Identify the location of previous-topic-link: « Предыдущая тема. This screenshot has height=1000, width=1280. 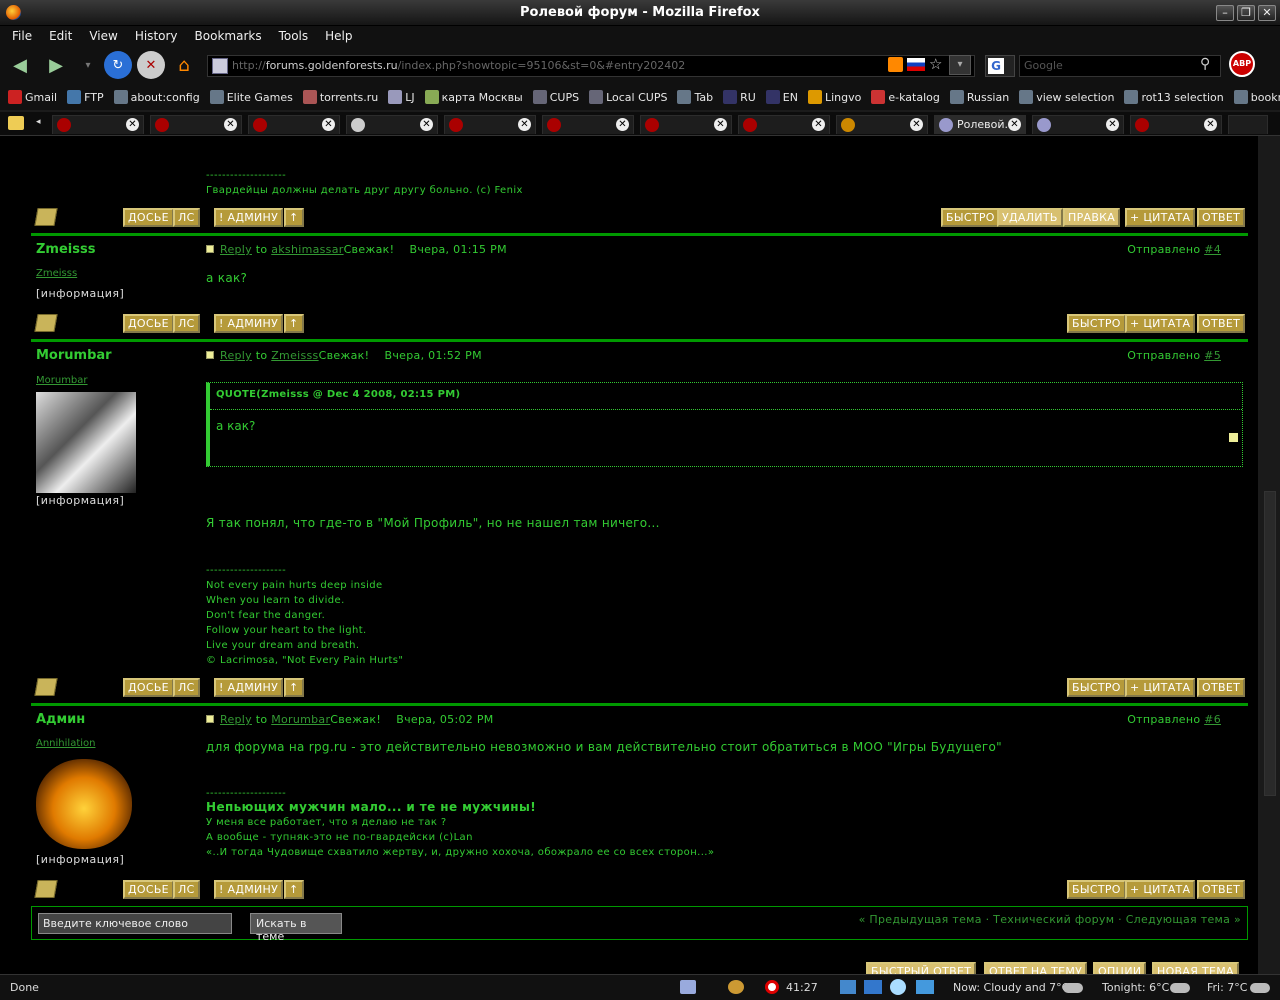
(920, 919).